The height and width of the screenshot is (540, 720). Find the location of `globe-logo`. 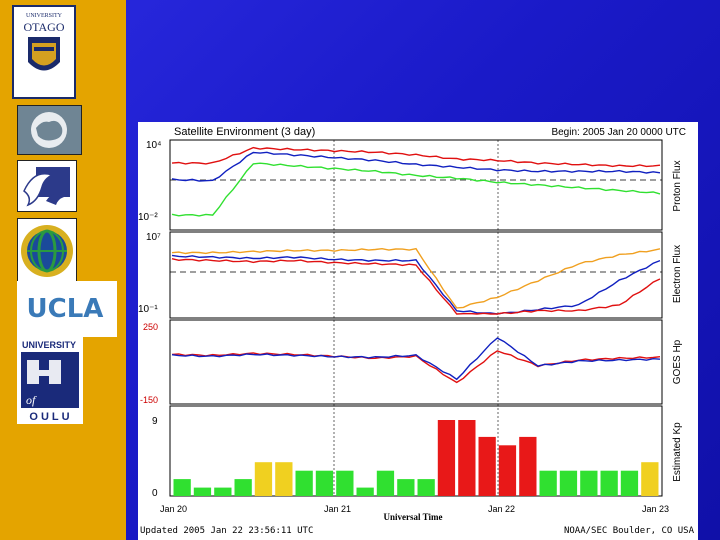

globe-logo is located at coordinates (47, 251).